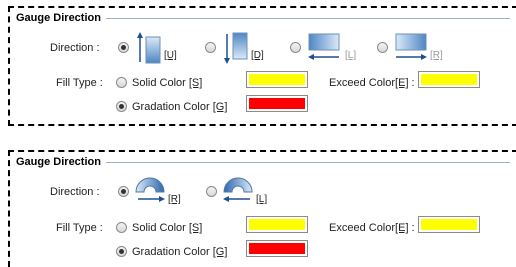 The height and width of the screenshot is (267, 516). What do you see at coordinates (210, 47) in the screenshot?
I see `direction-down-radio` at bounding box center [210, 47].